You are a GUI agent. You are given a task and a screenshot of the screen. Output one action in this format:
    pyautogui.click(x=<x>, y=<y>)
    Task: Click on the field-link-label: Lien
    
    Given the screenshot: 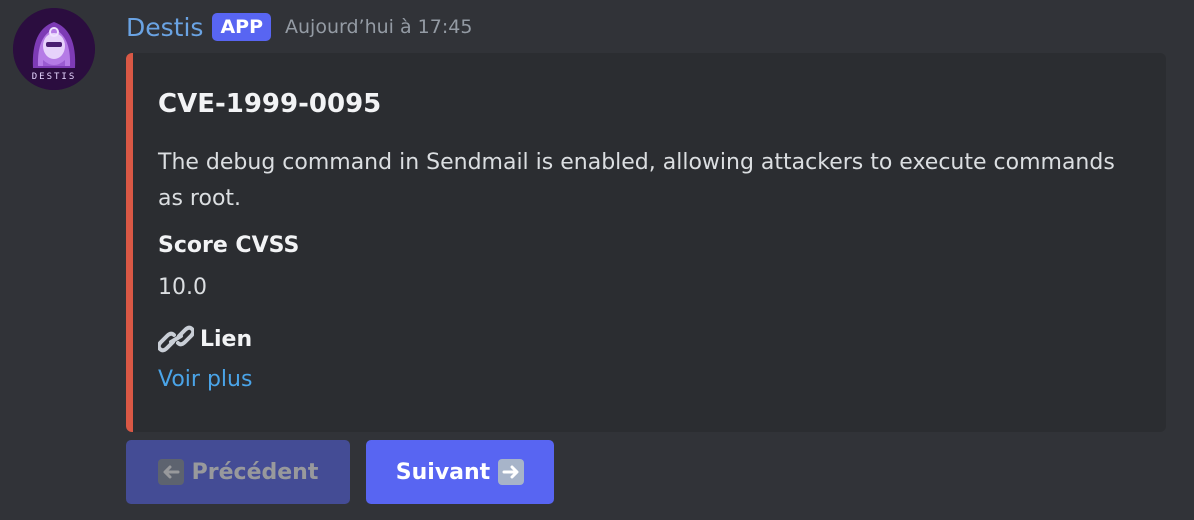 What is the action you would take?
    pyautogui.click(x=226, y=339)
    